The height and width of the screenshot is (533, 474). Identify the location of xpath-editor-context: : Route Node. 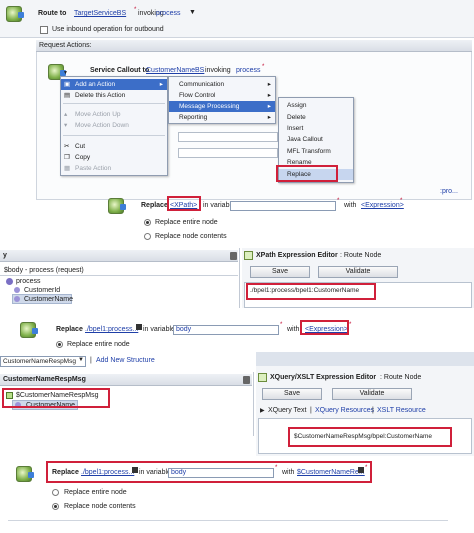
(361, 255).